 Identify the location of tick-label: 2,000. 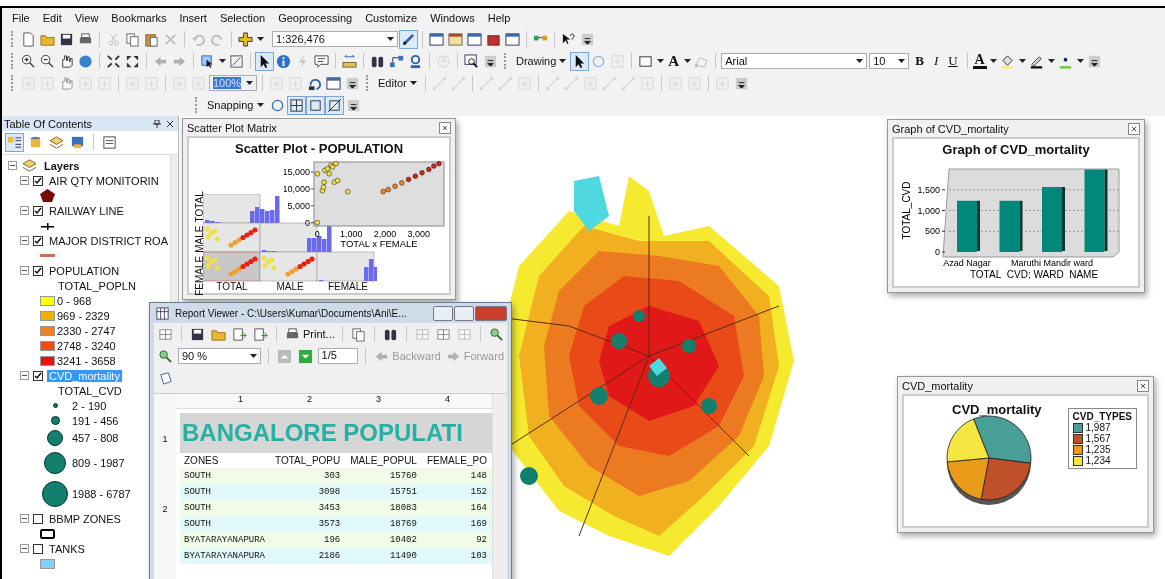
(385, 234).